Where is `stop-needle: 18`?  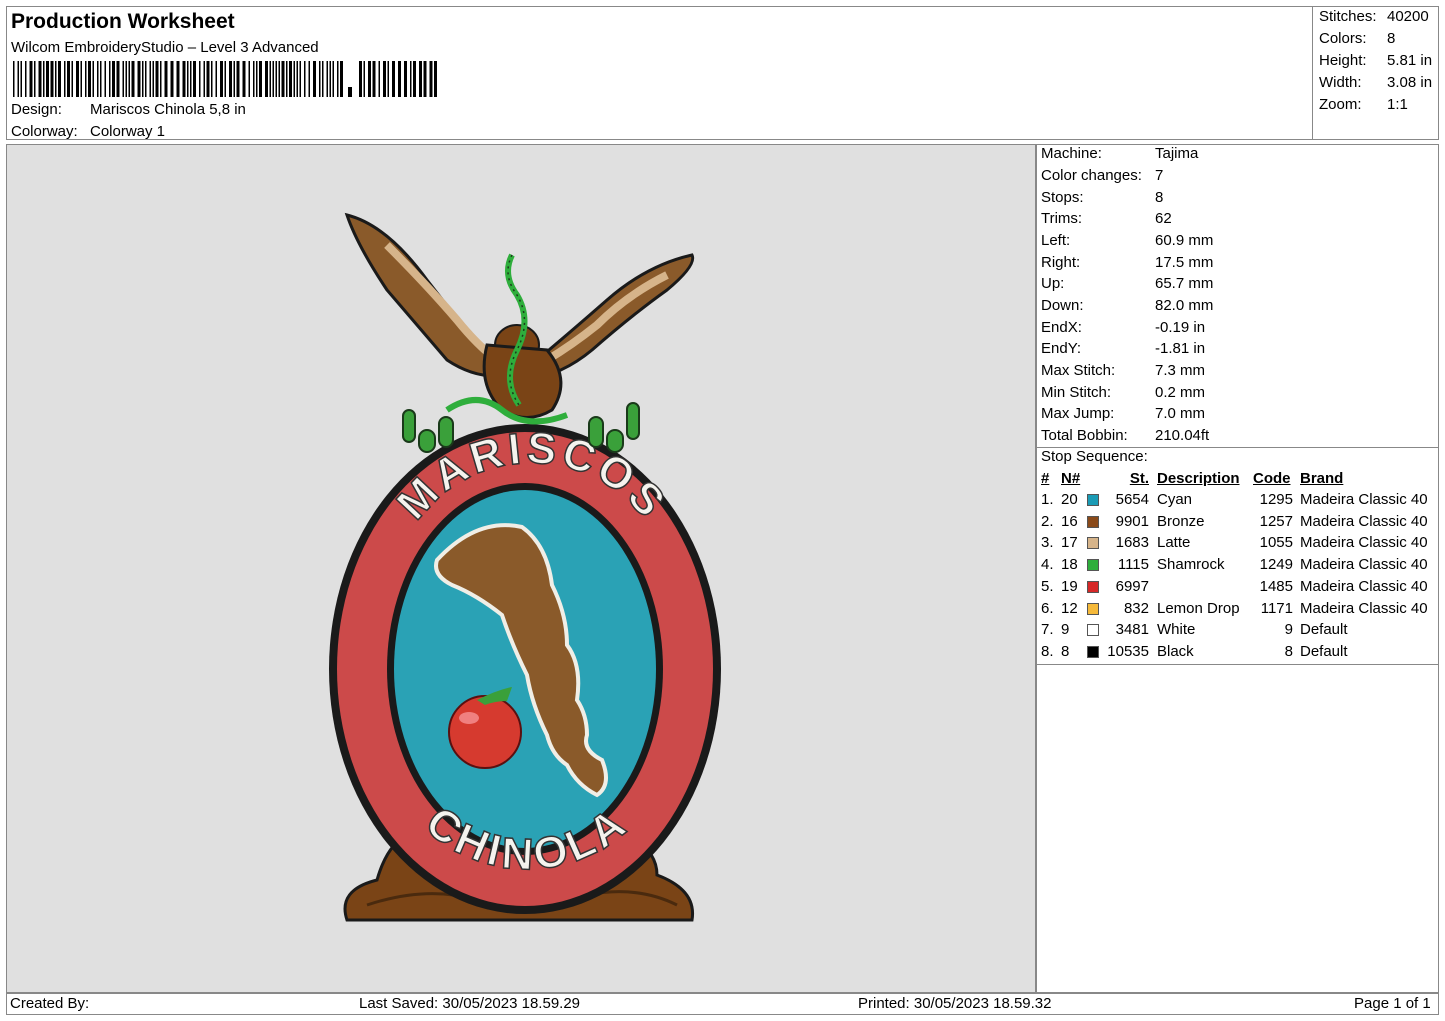 stop-needle: 18 is located at coordinates (1069, 565).